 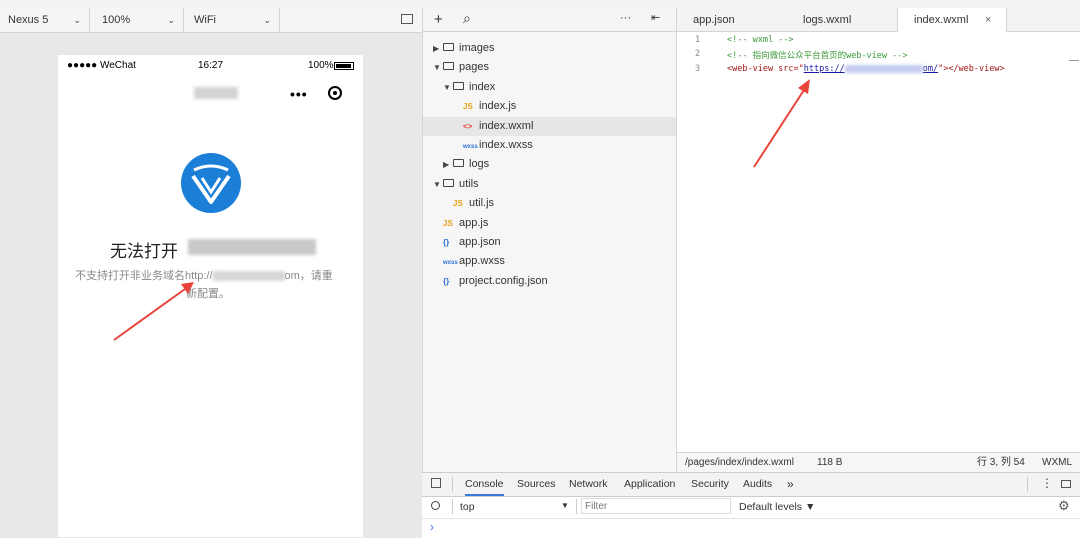 What do you see at coordinates (550, 87) in the screenshot?
I see `tree-item-index: ▼ index` at bounding box center [550, 87].